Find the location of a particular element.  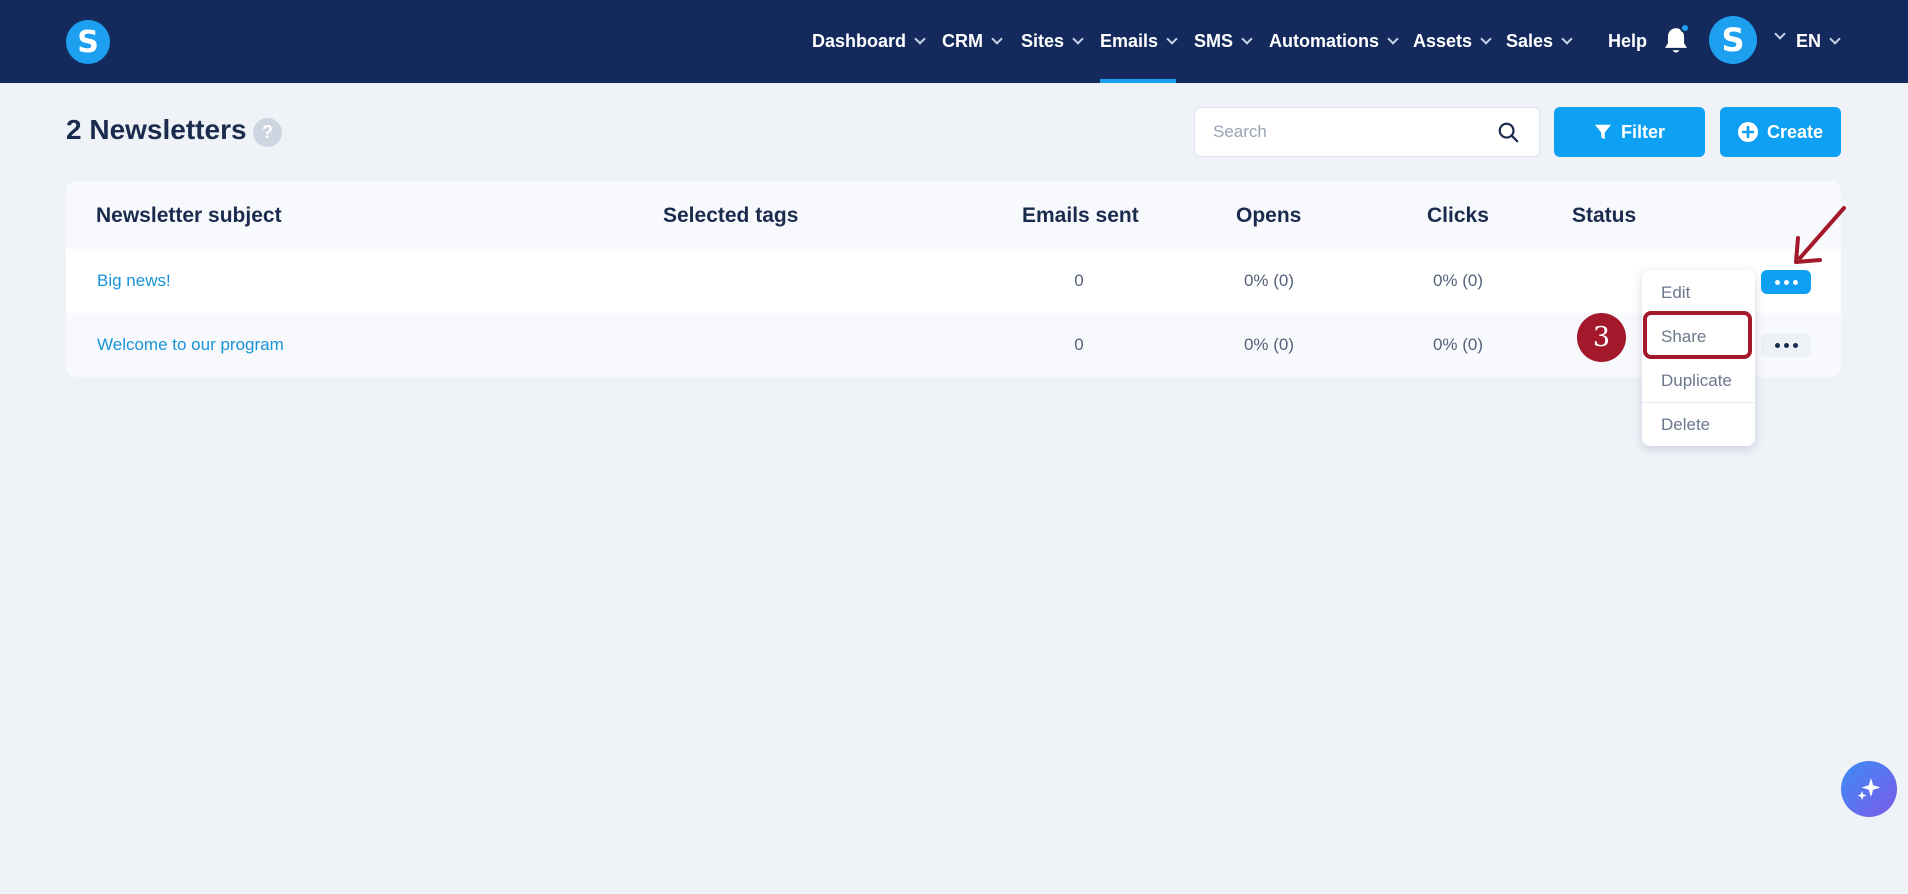

pointer-arrow-icon is located at coordinates (1820, 235).